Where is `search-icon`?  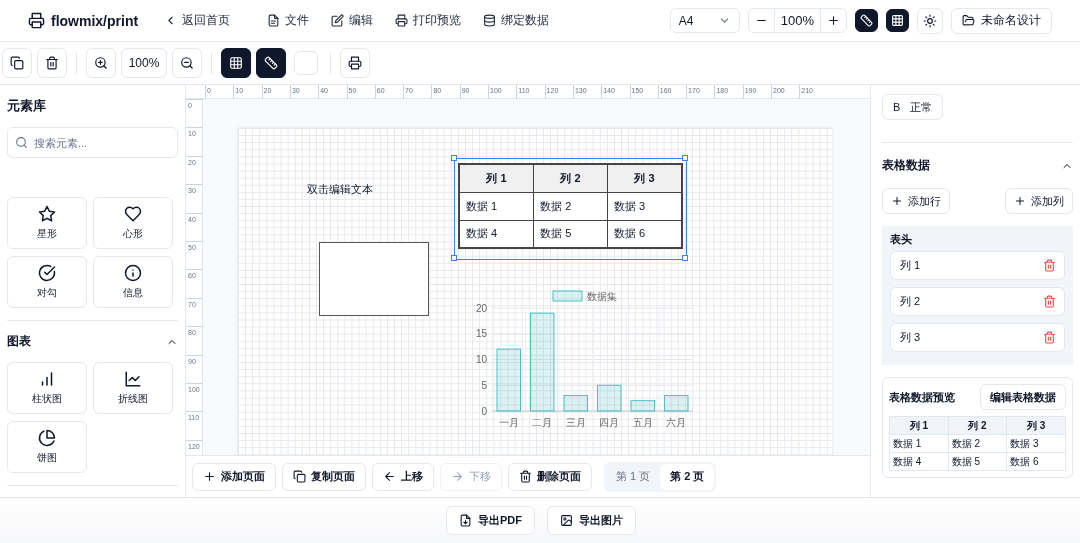 search-icon is located at coordinates (21, 142).